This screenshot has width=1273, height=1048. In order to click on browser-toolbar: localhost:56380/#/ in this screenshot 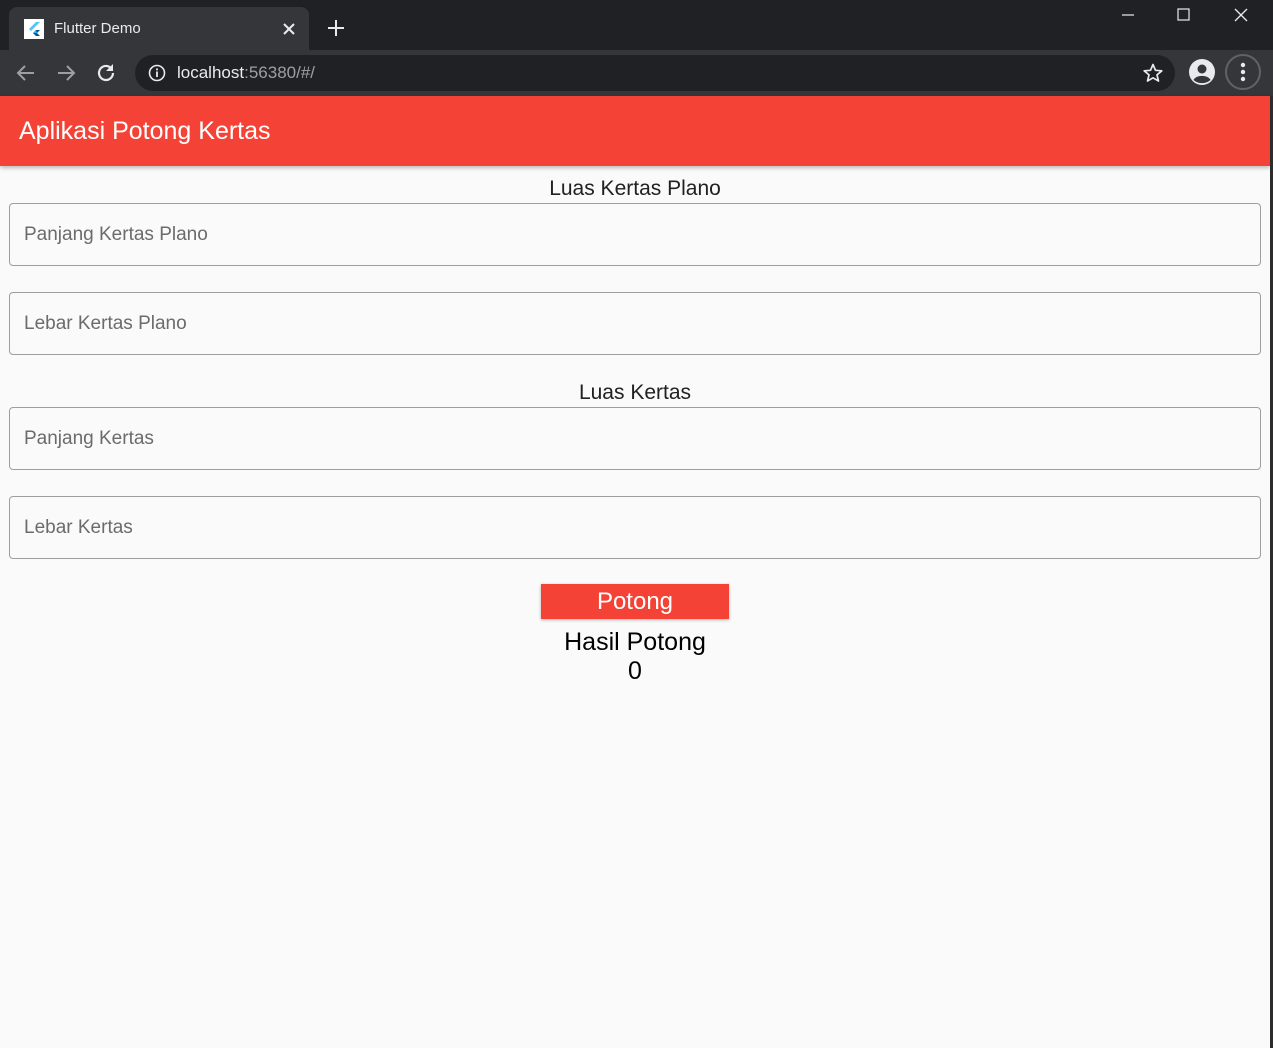, I will do `click(636, 73)`.